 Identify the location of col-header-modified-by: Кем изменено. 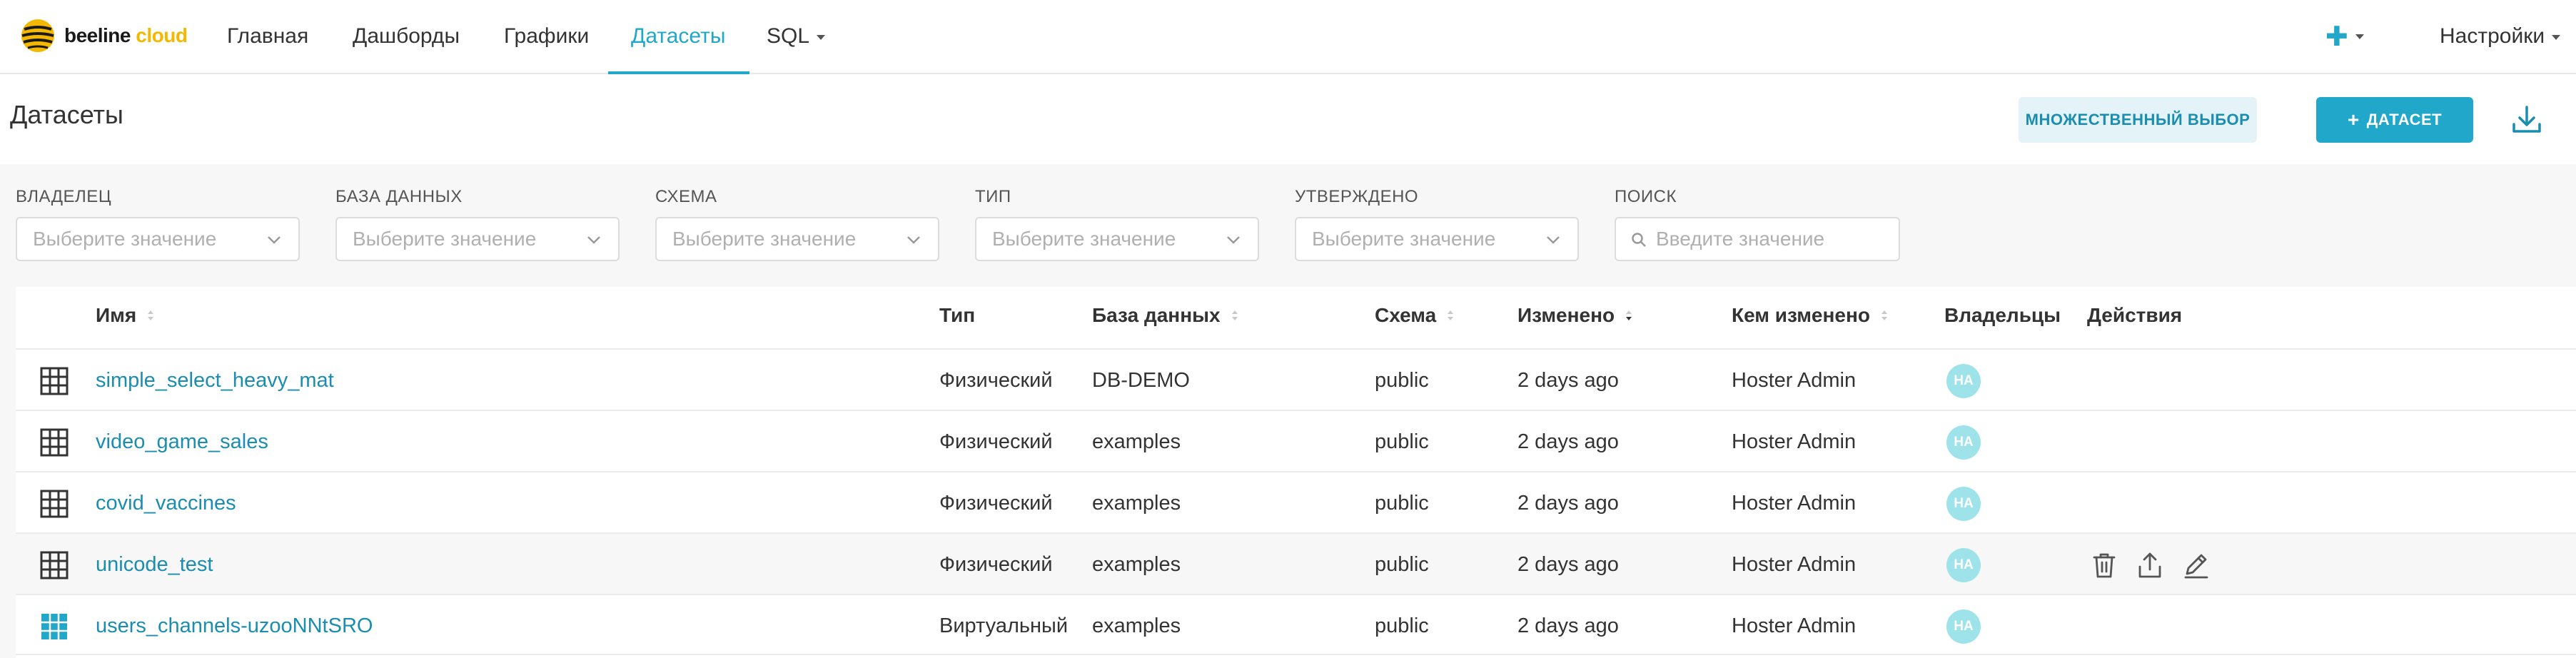
(1810, 315).